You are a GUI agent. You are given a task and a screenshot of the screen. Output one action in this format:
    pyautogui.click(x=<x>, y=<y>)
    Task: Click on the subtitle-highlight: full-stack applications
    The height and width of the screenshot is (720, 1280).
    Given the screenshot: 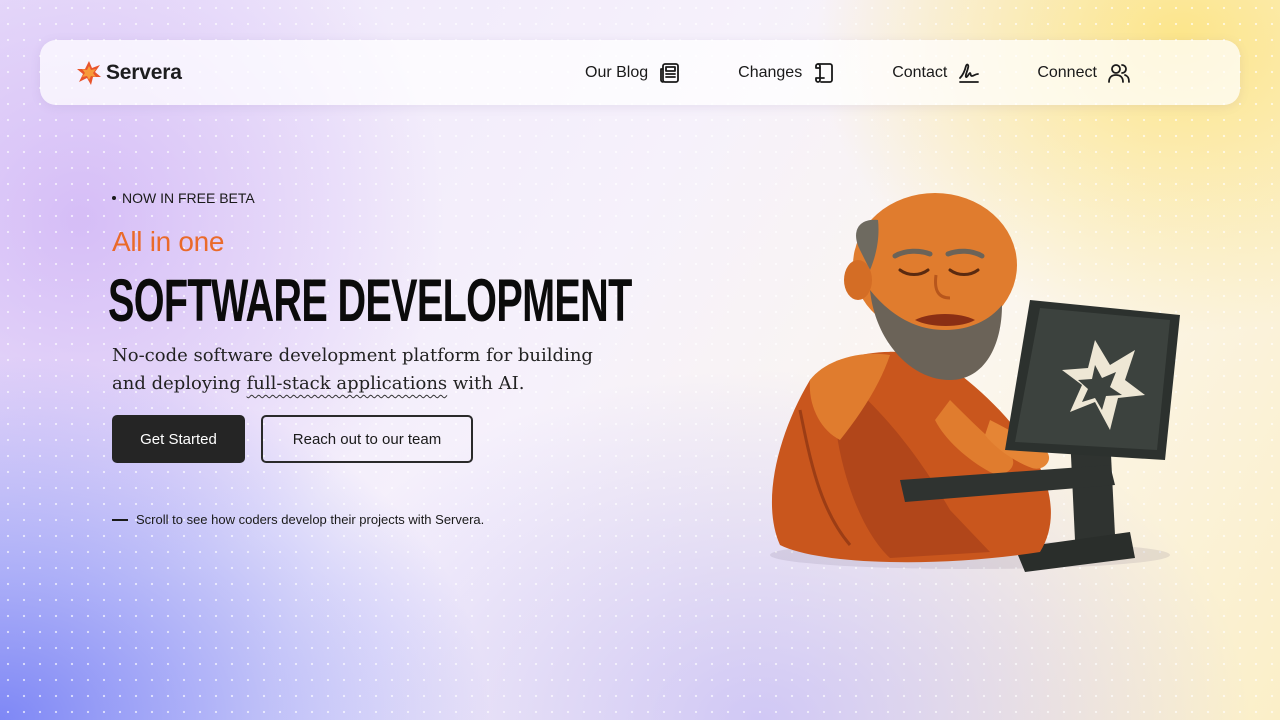 What is the action you would take?
    pyautogui.click(x=347, y=383)
    